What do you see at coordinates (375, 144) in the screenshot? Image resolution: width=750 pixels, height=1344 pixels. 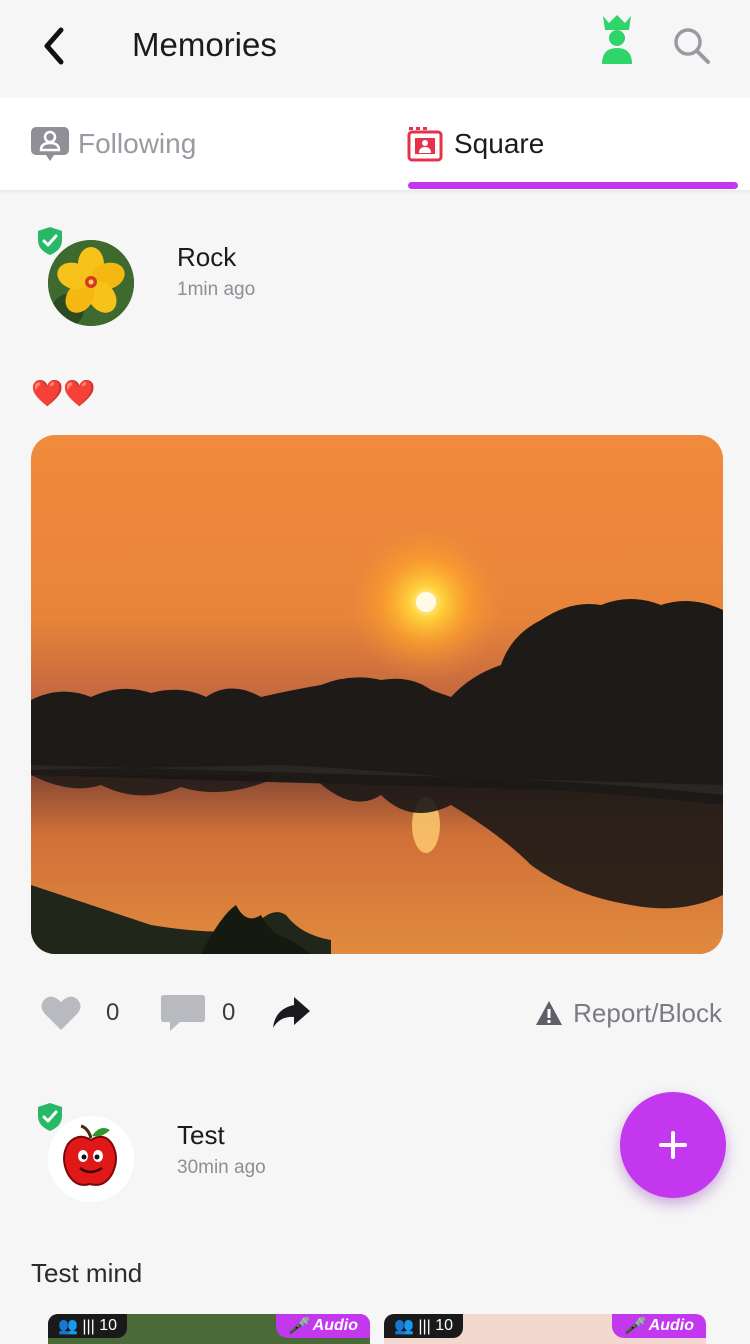 I see `tab-bar: Following Square` at bounding box center [375, 144].